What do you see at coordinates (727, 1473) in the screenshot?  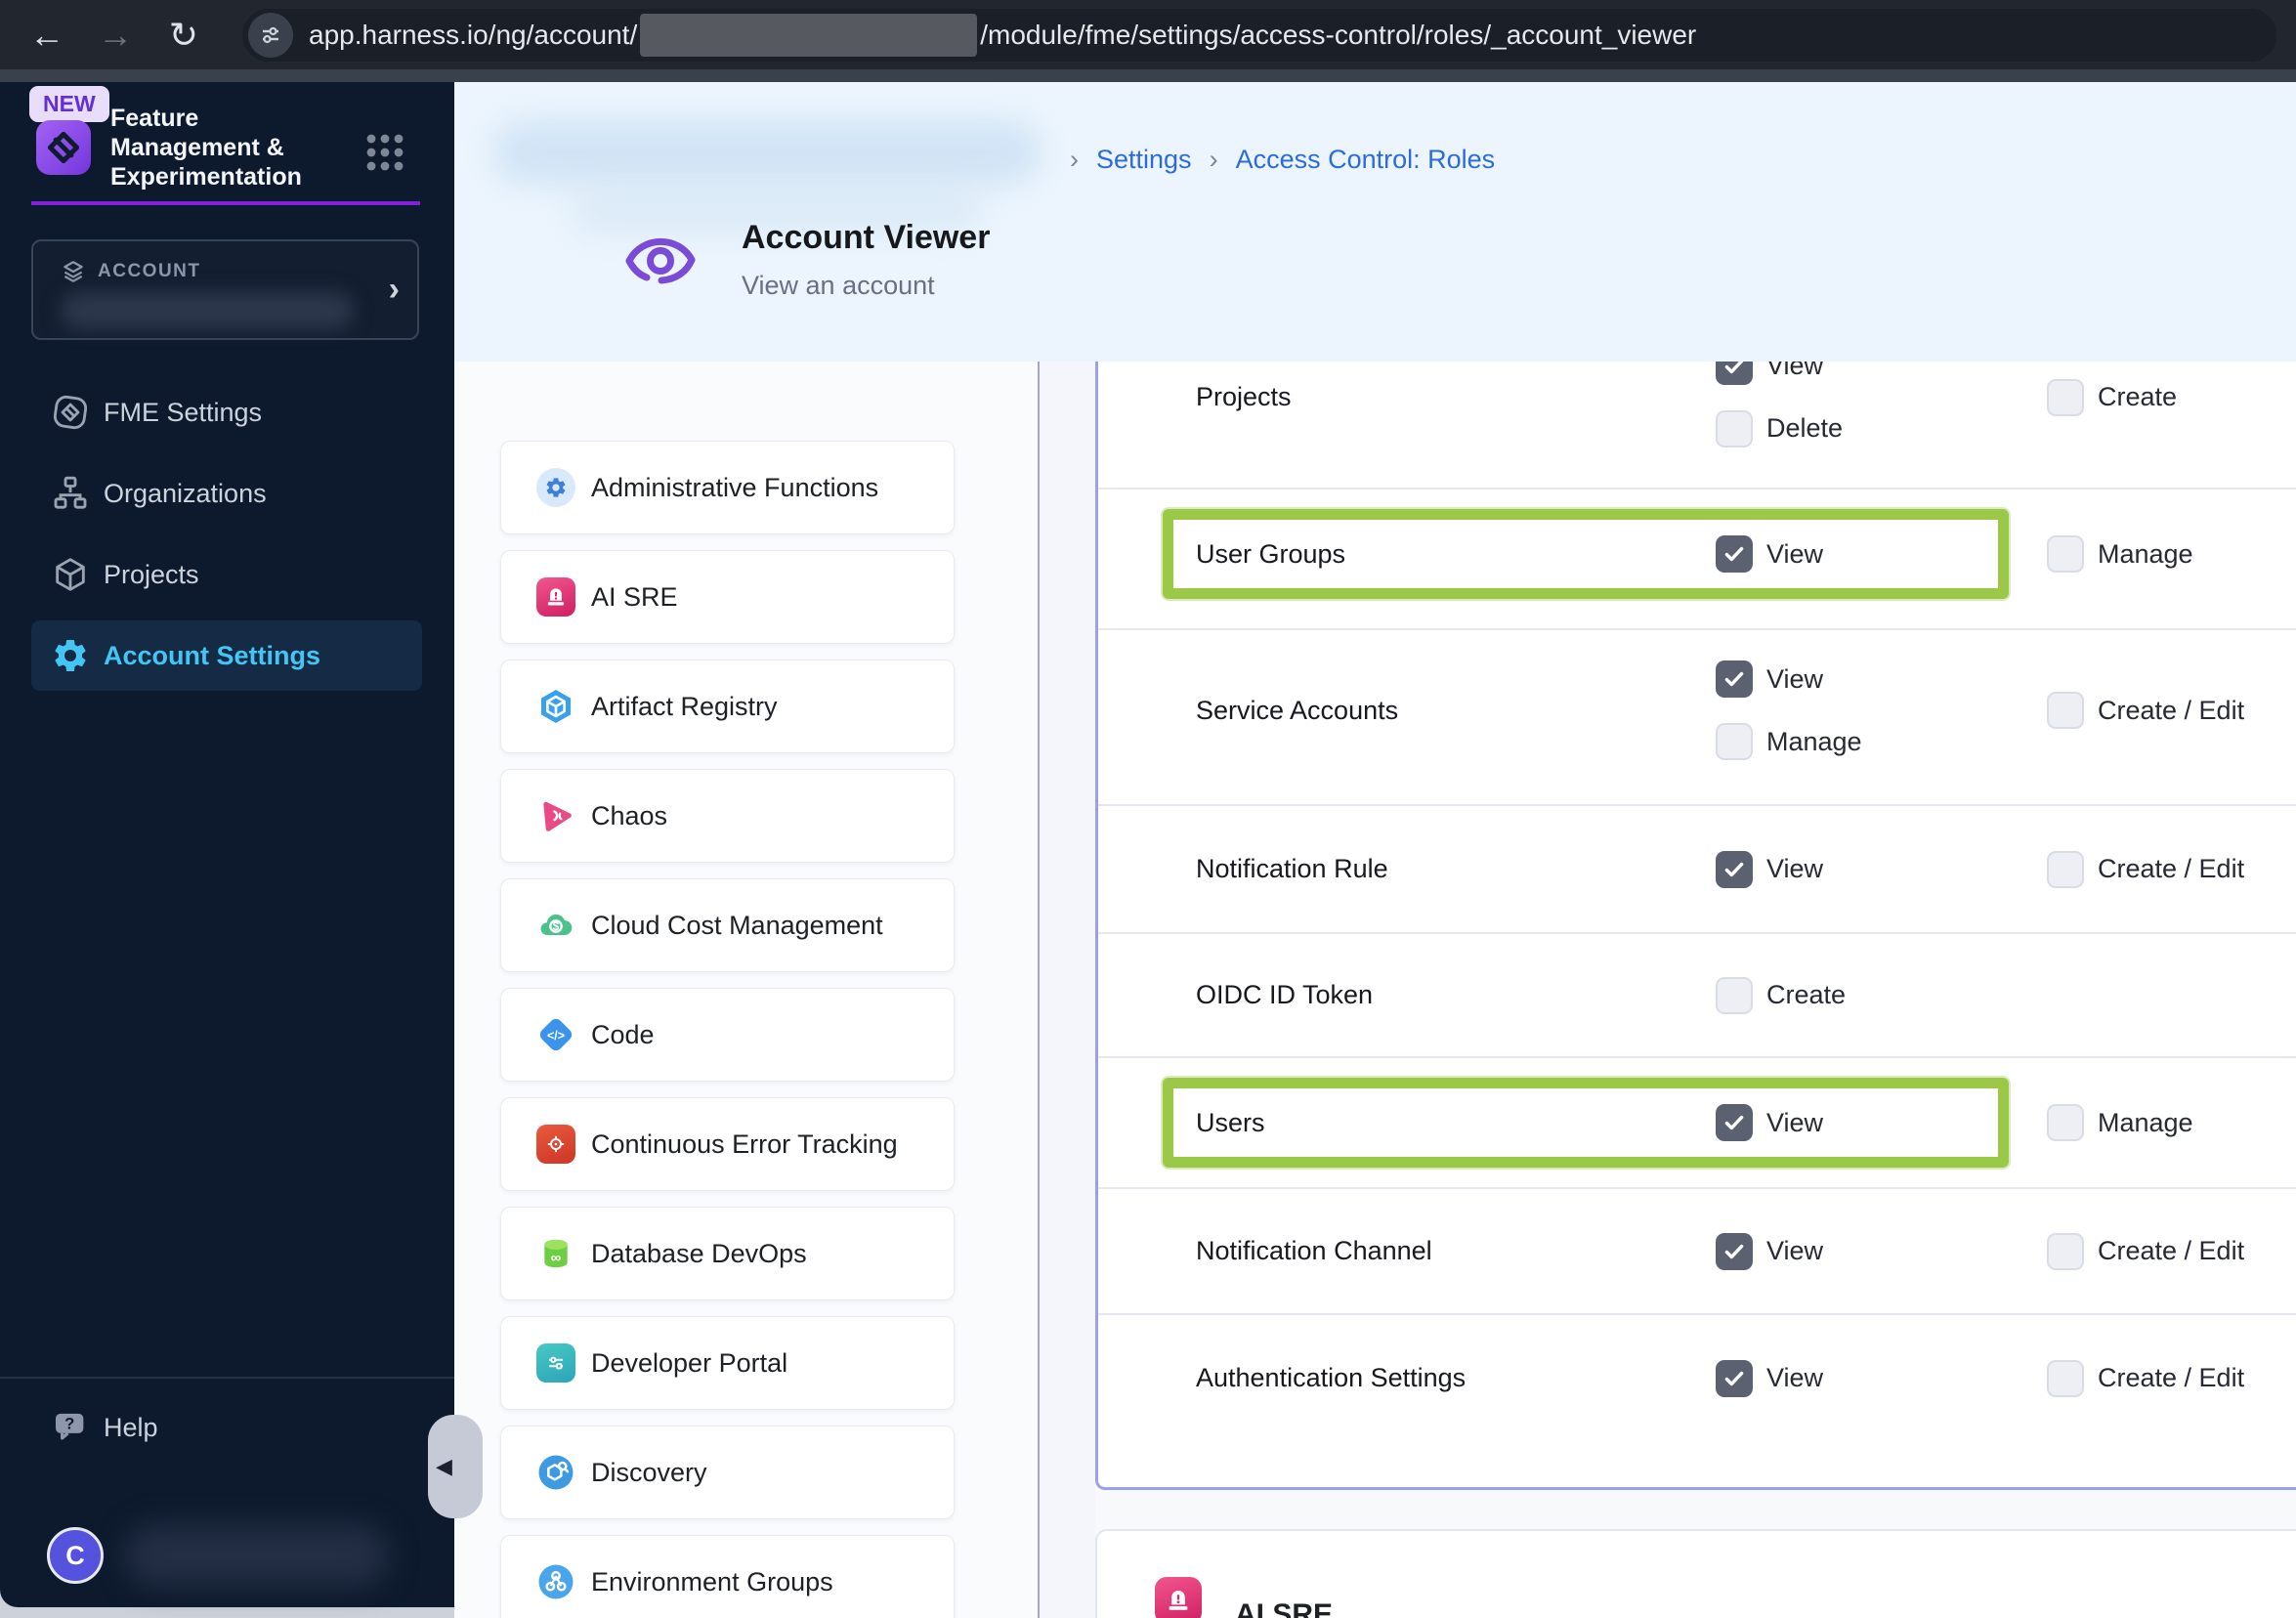 I see `category-card-discovery: Discovery` at bounding box center [727, 1473].